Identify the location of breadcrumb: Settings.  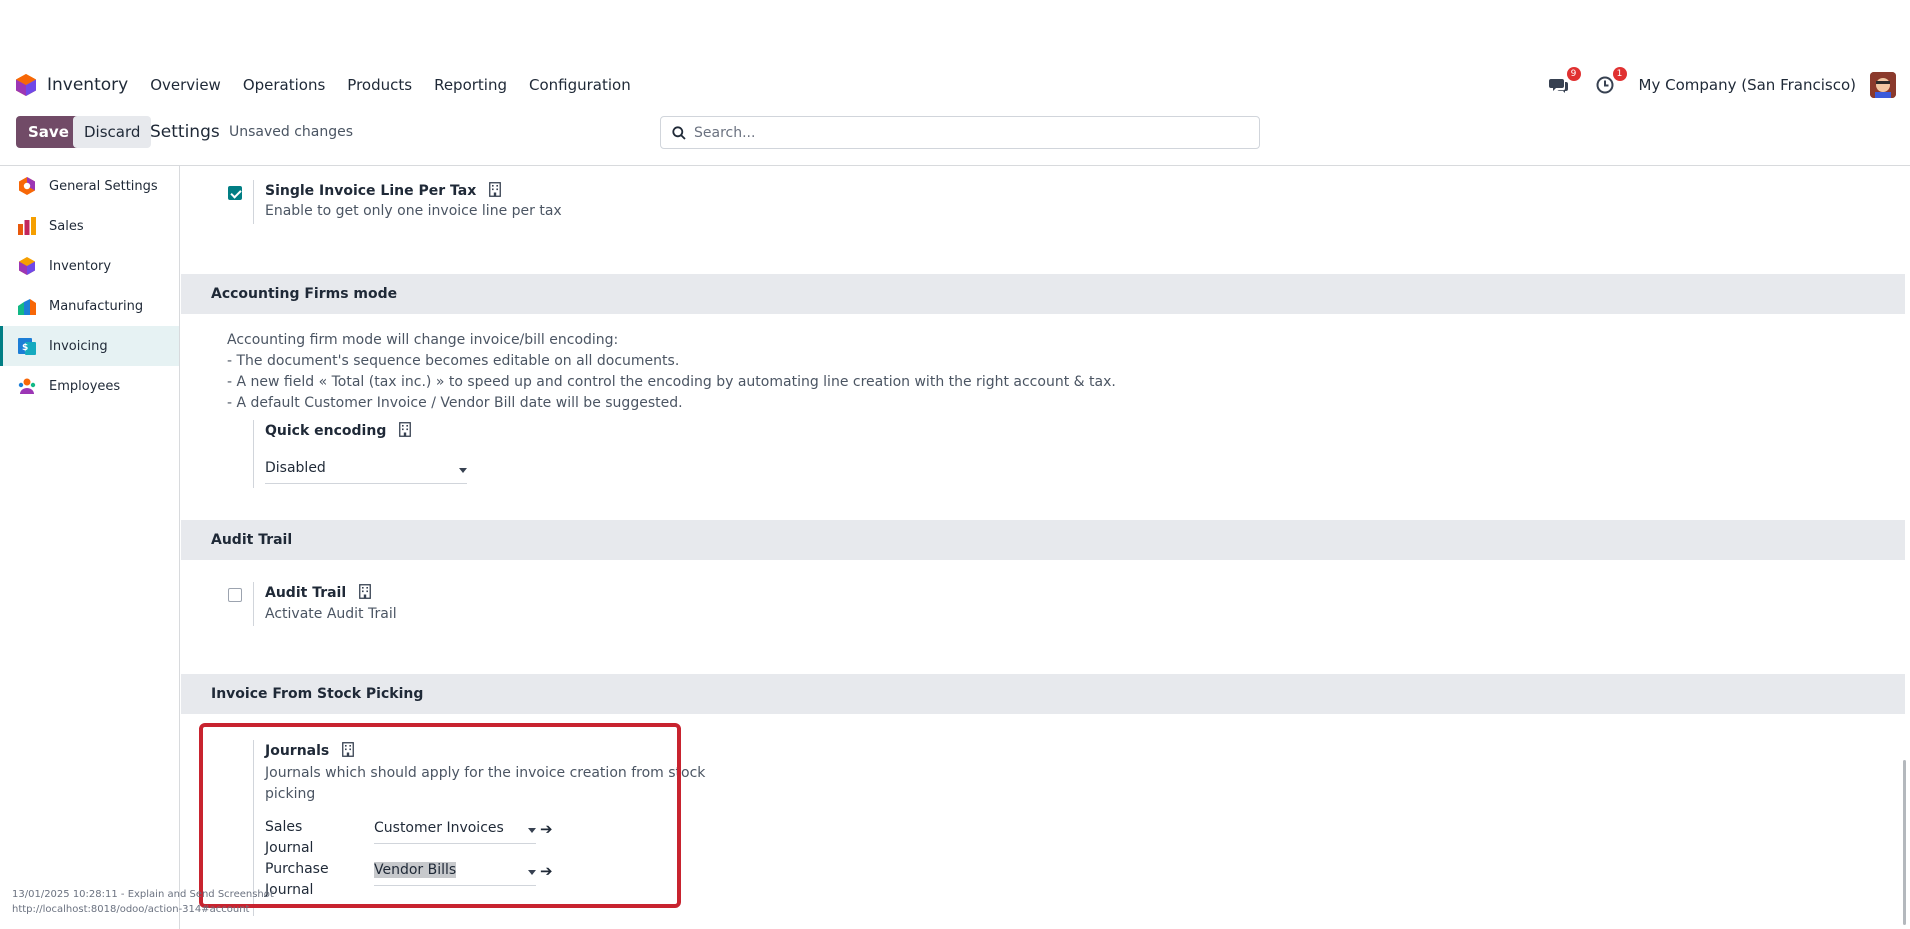
(185, 132).